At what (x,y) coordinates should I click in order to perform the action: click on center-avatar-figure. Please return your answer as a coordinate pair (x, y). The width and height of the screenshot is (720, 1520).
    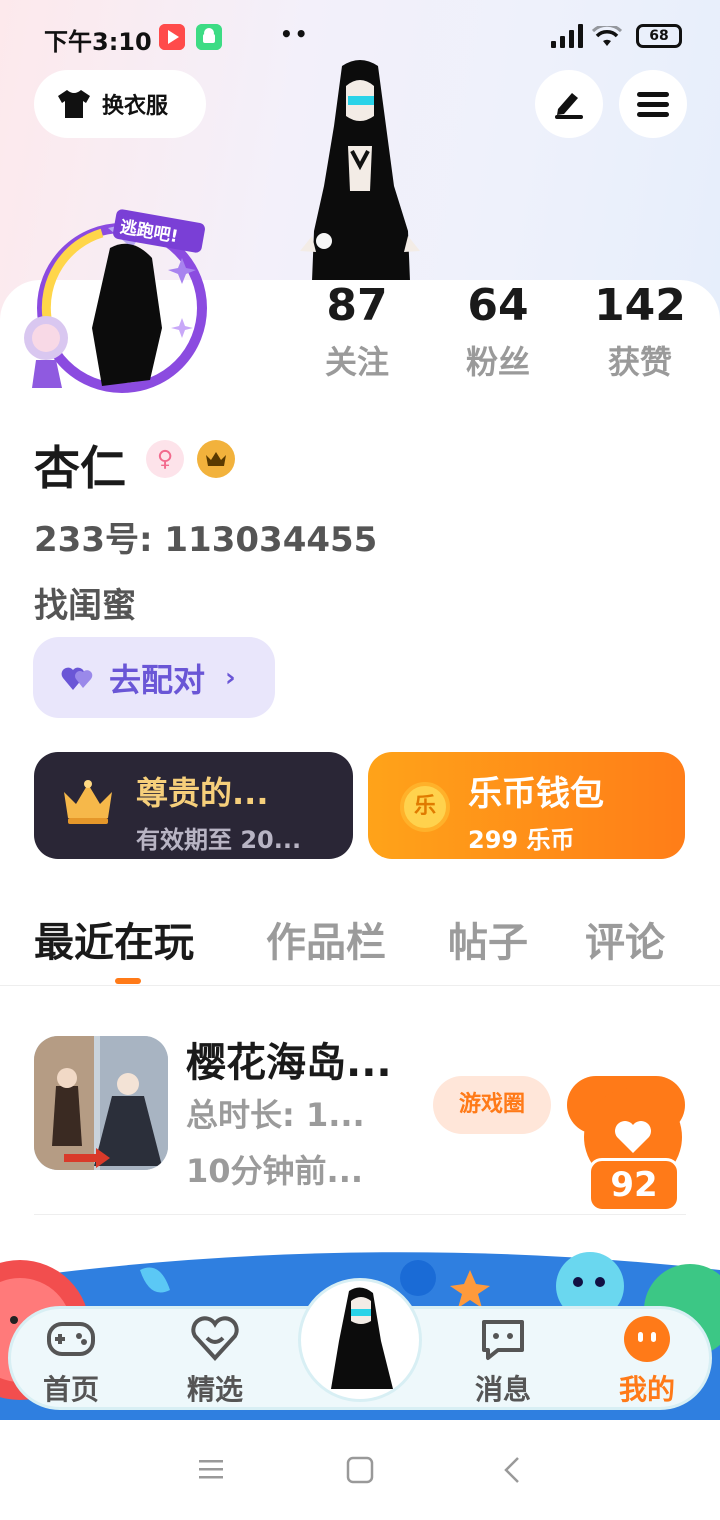
    Looking at the image, I should click on (362, 1338).